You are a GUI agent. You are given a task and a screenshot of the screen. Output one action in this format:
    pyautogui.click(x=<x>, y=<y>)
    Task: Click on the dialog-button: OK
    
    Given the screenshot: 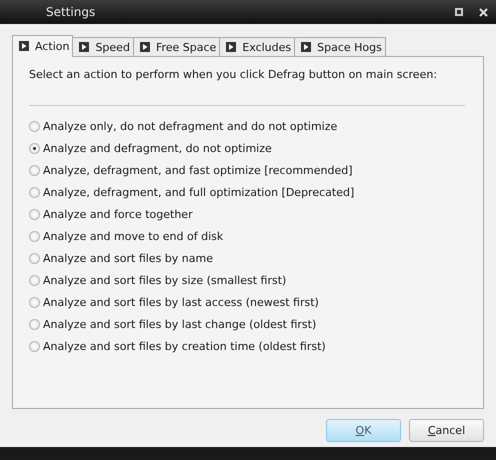 What is the action you would take?
    pyautogui.click(x=363, y=430)
    